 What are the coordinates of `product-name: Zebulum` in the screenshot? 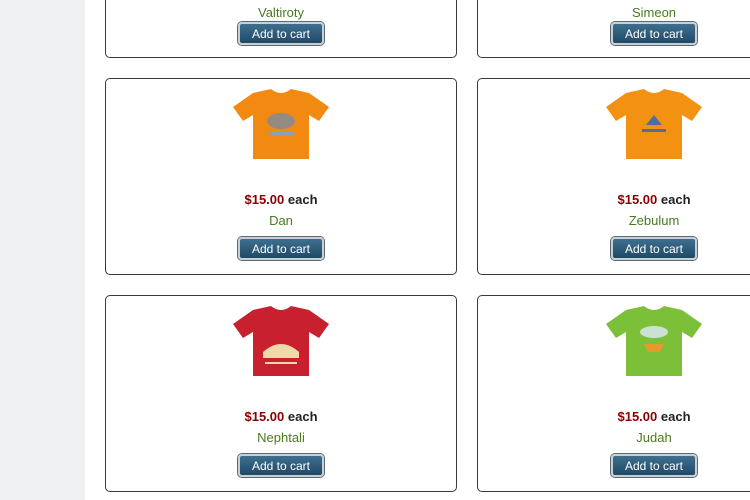 It's located at (614, 220).